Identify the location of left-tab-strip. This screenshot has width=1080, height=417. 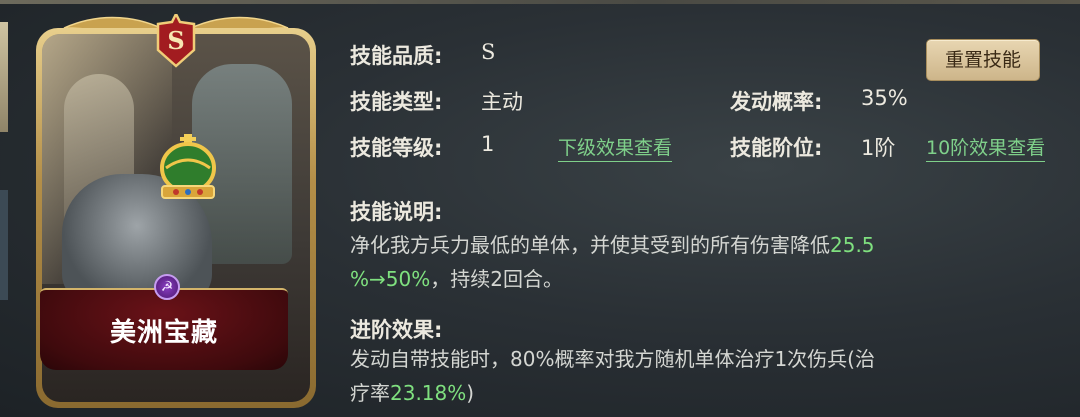
(4, 77).